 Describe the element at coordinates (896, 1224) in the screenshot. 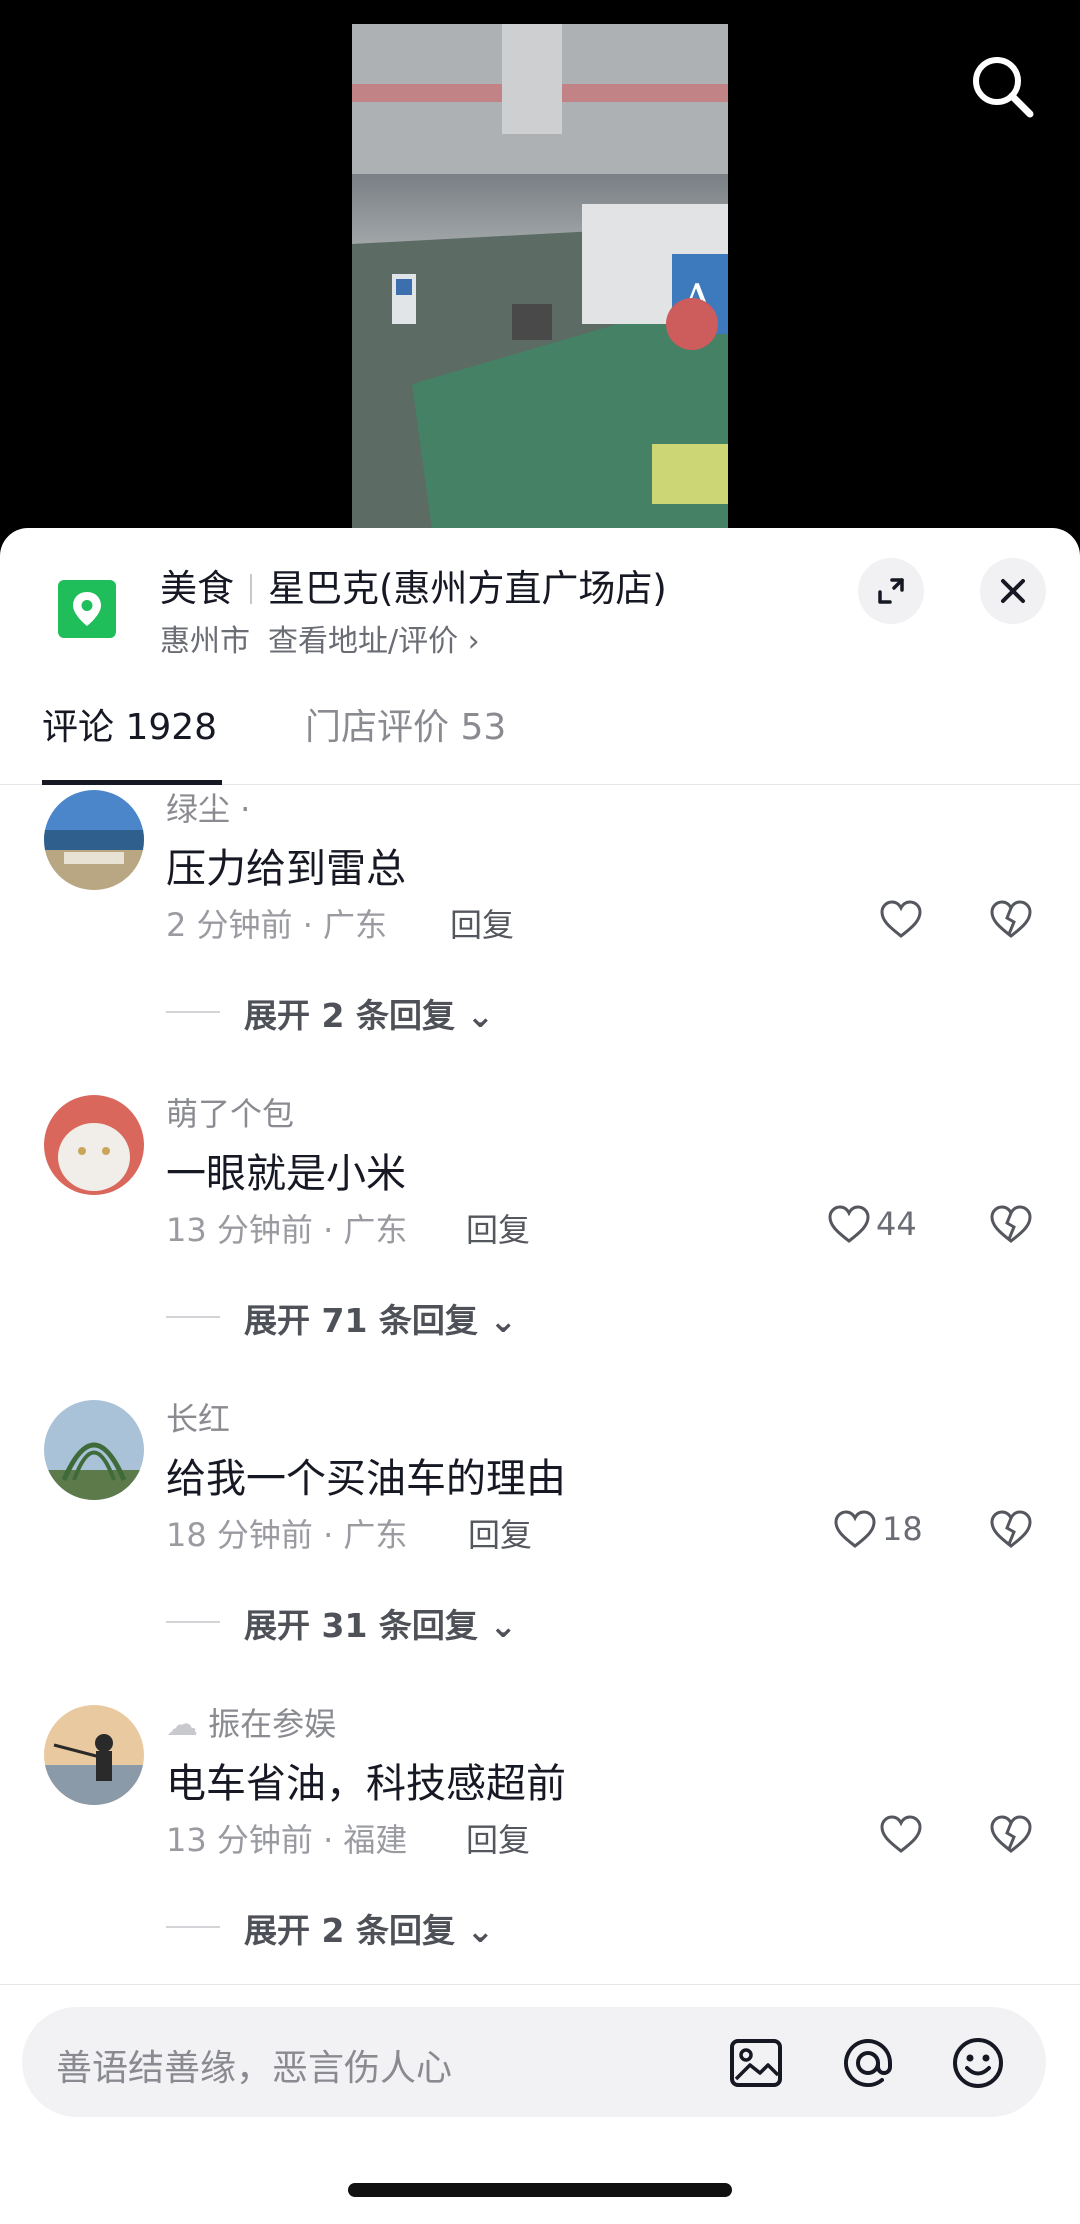

I see `like-count: 44` at that location.